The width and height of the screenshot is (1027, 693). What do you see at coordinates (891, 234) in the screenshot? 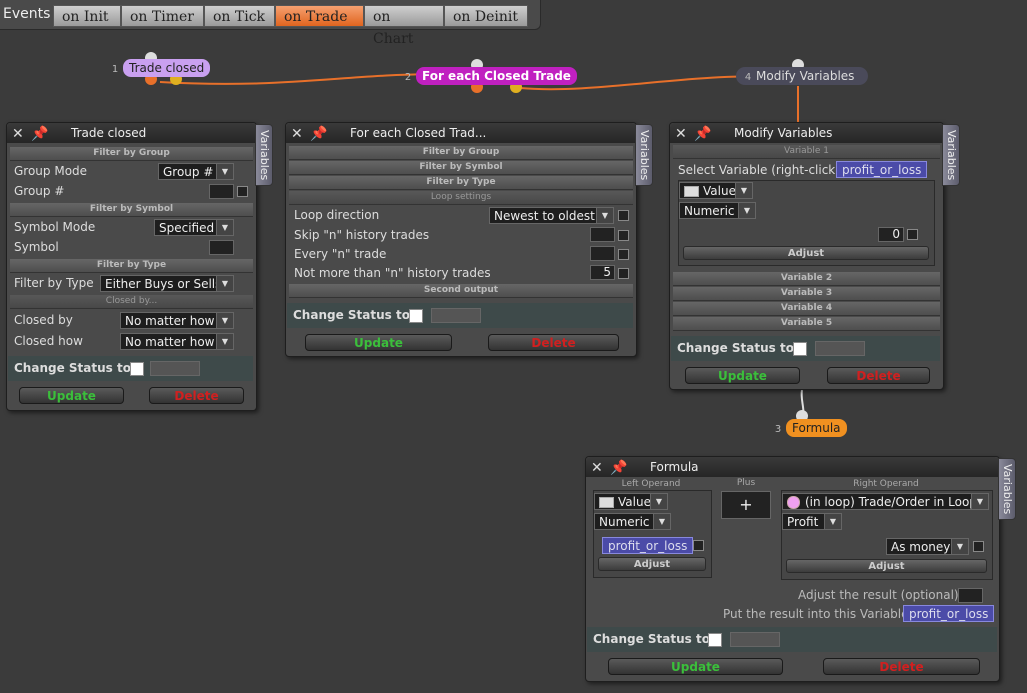
I see `numeric-input: 0` at bounding box center [891, 234].